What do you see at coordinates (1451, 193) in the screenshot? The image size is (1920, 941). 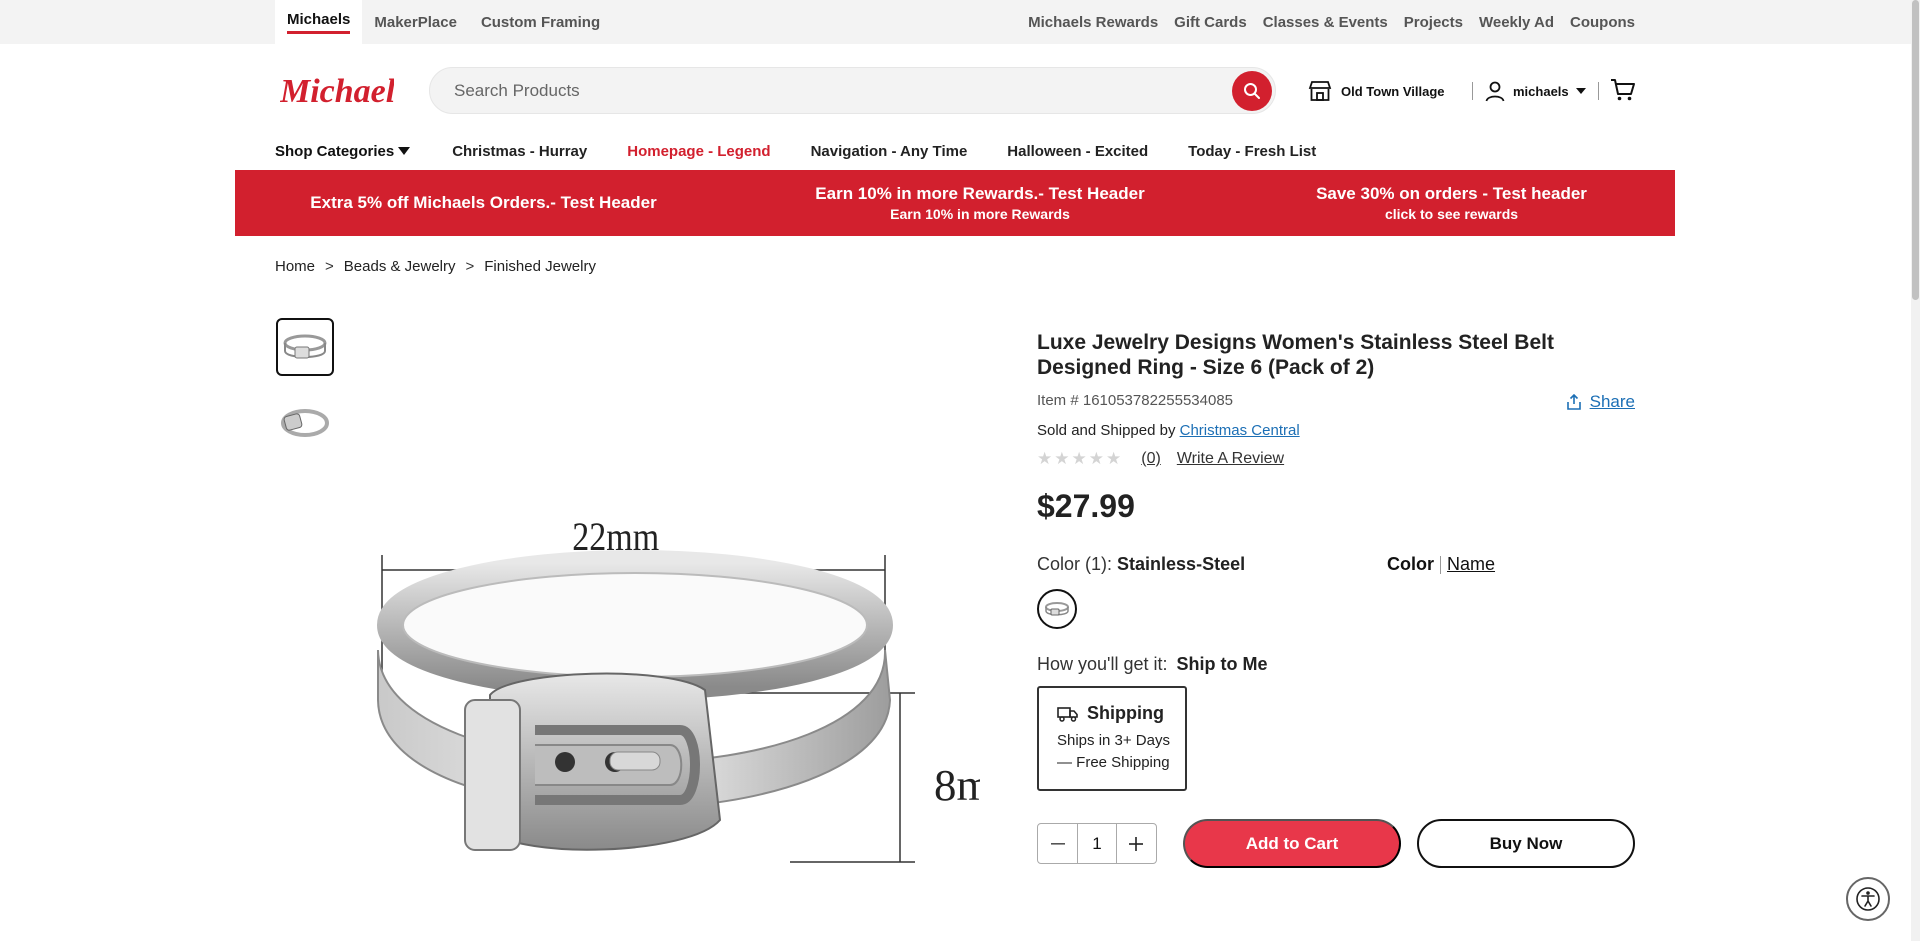 I see `promo-title: Save 30% on orders - Test header` at bounding box center [1451, 193].